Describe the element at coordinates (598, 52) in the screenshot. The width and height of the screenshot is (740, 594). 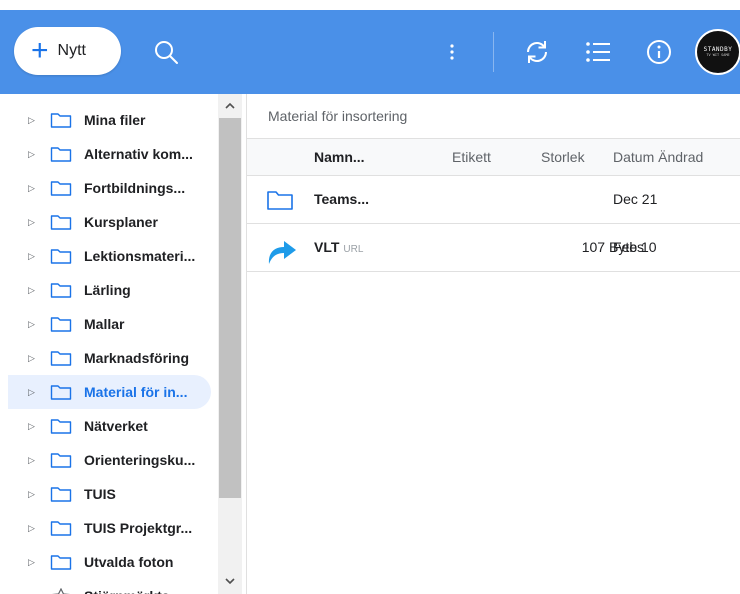
I see `list-view-icon` at that location.